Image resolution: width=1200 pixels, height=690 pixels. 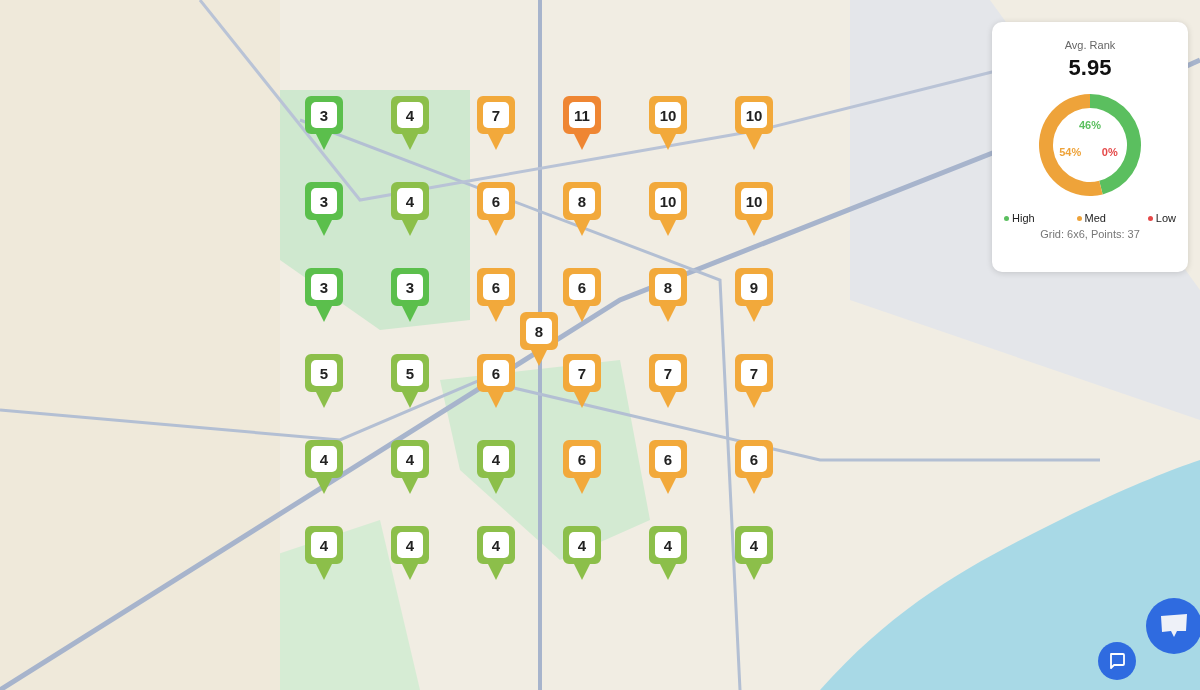 I want to click on rank-pin: 11, so click(x=582, y=123).